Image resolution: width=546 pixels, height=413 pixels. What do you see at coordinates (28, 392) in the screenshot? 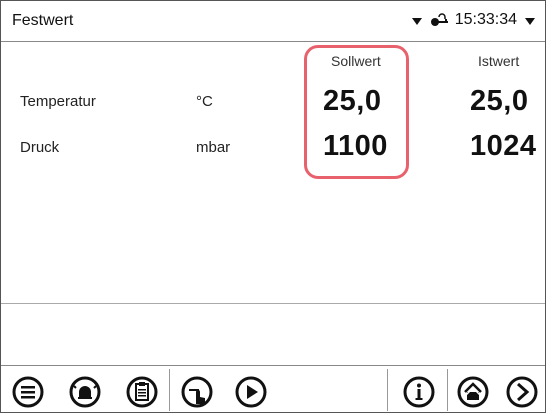
I see `menu-icon` at bounding box center [28, 392].